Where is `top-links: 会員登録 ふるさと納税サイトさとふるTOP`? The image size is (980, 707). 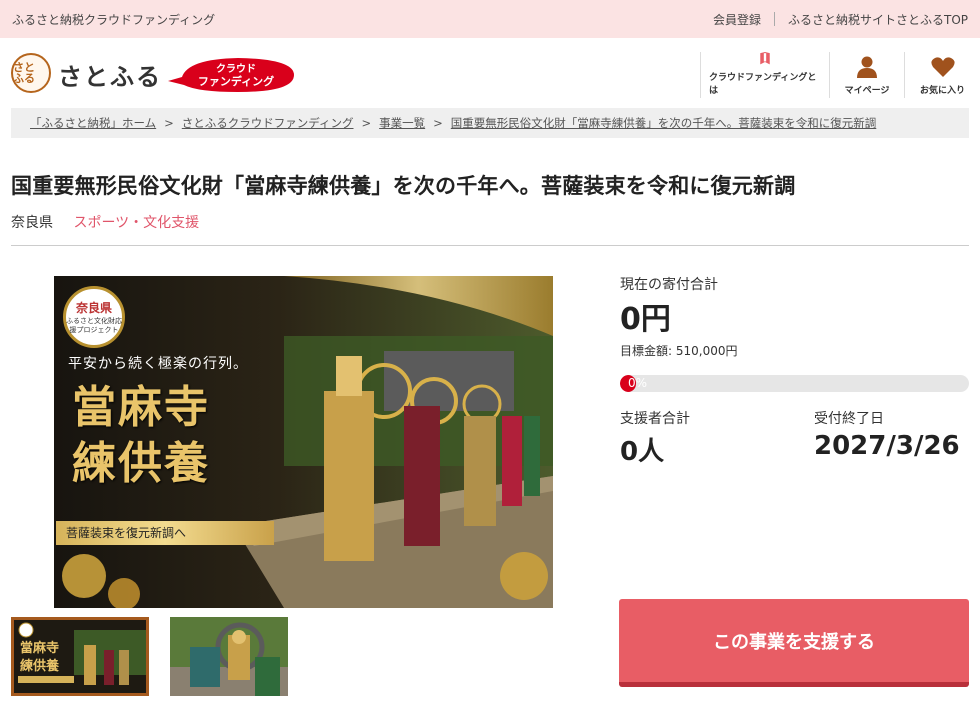 top-links: 会員登録 ふるさと納税サイトさとふるTOP is located at coordinates (840, 19).